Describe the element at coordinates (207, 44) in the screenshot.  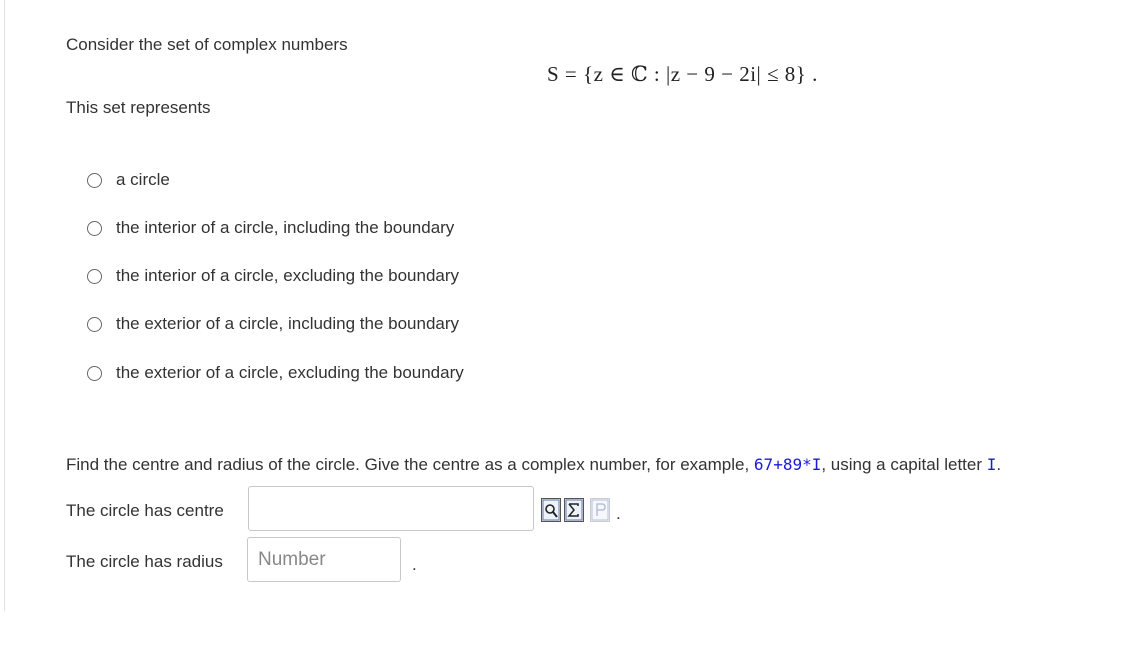
I see `question-intro: Consider the set of complex numbers` at that location.